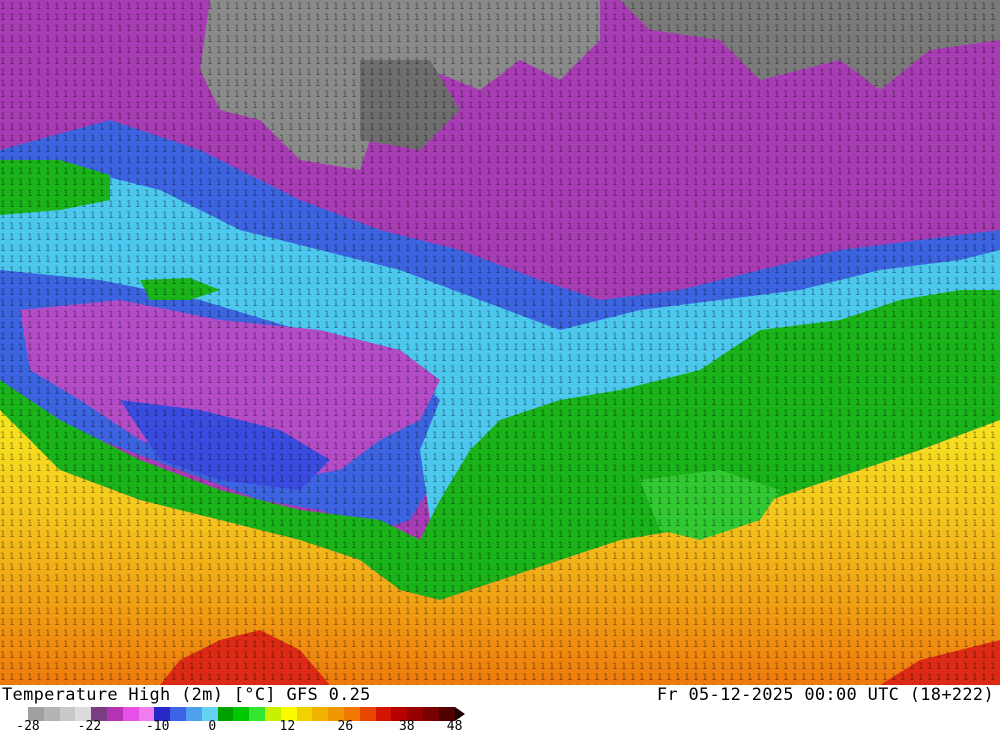  What do you see at coordinates (89, 726) in the screenshot?
I see `legend-tick-label: -22` at bounding box center [89, 726].